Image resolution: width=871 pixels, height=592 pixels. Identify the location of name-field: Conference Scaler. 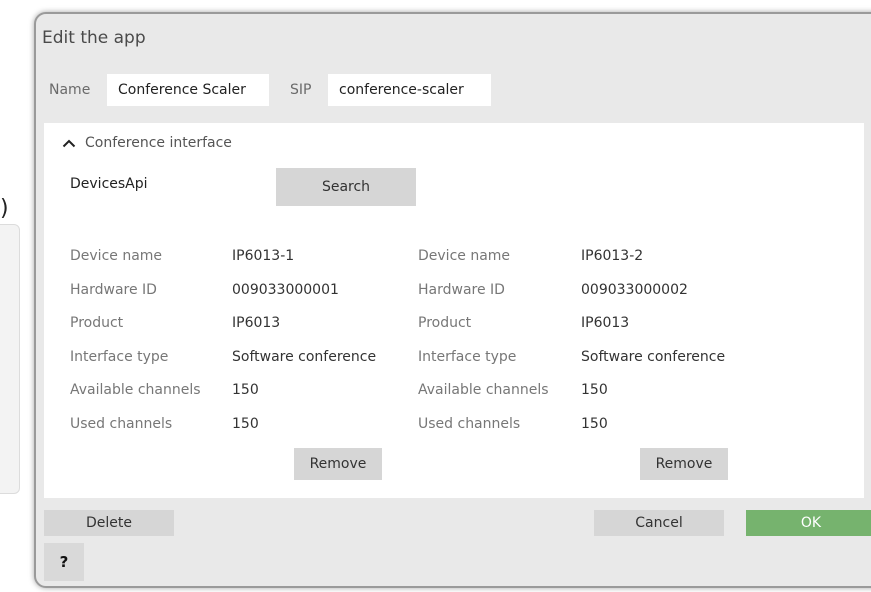
(188, 90).